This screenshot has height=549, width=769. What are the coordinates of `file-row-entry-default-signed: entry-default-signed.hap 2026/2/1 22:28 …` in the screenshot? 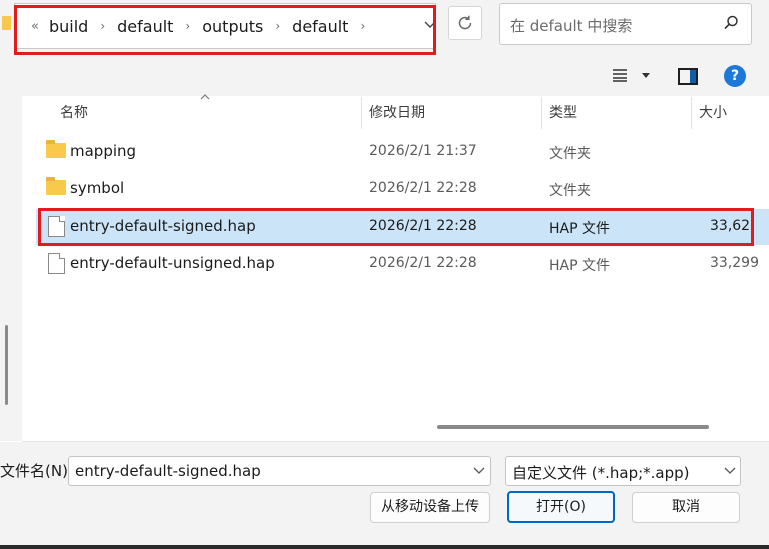 It's located at (402, 227).